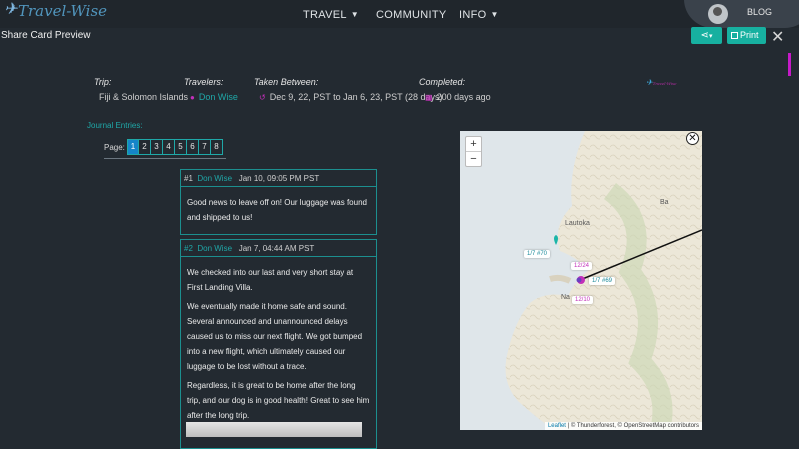 The image size is (799, 449). I want to click on share-icon: ⋖, so click(704, 35).